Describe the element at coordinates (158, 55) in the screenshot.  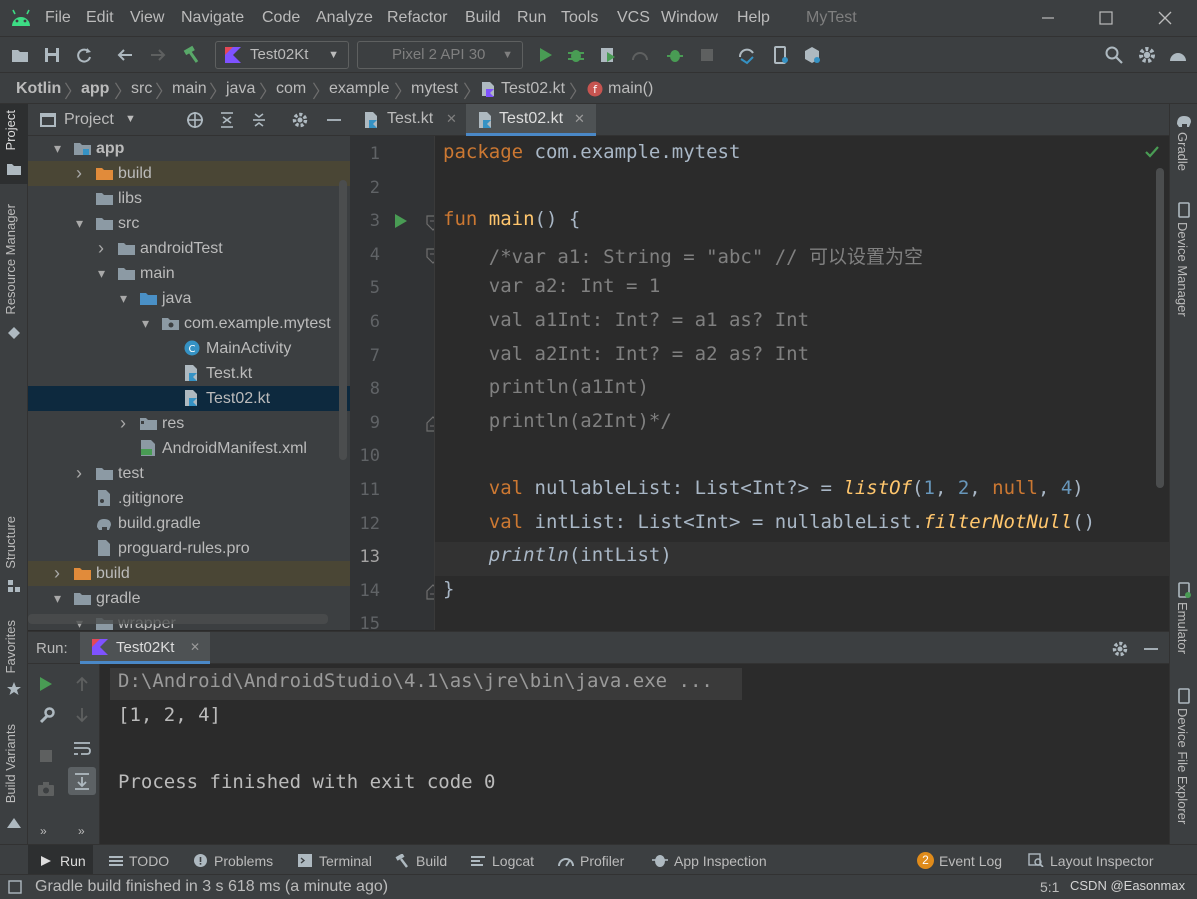
I see `forward-arrow-icon` at that location.